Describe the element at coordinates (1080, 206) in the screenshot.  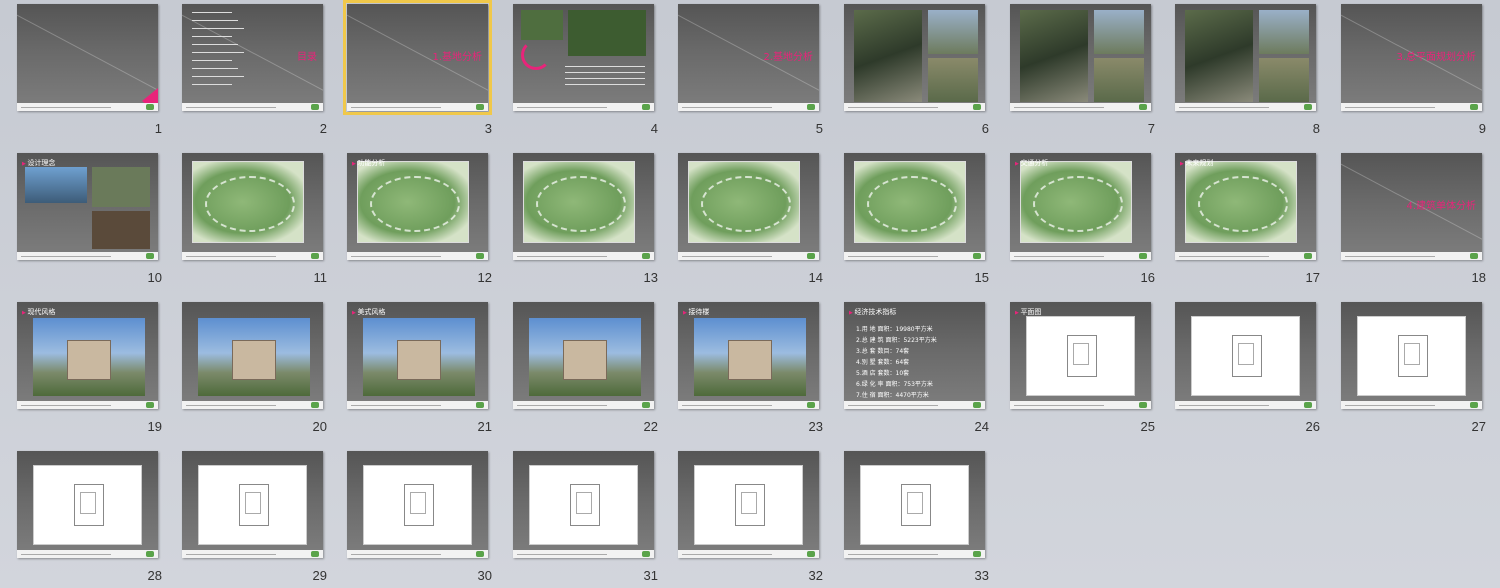
I see `slide-thumbnail: 交通分析` at that location.